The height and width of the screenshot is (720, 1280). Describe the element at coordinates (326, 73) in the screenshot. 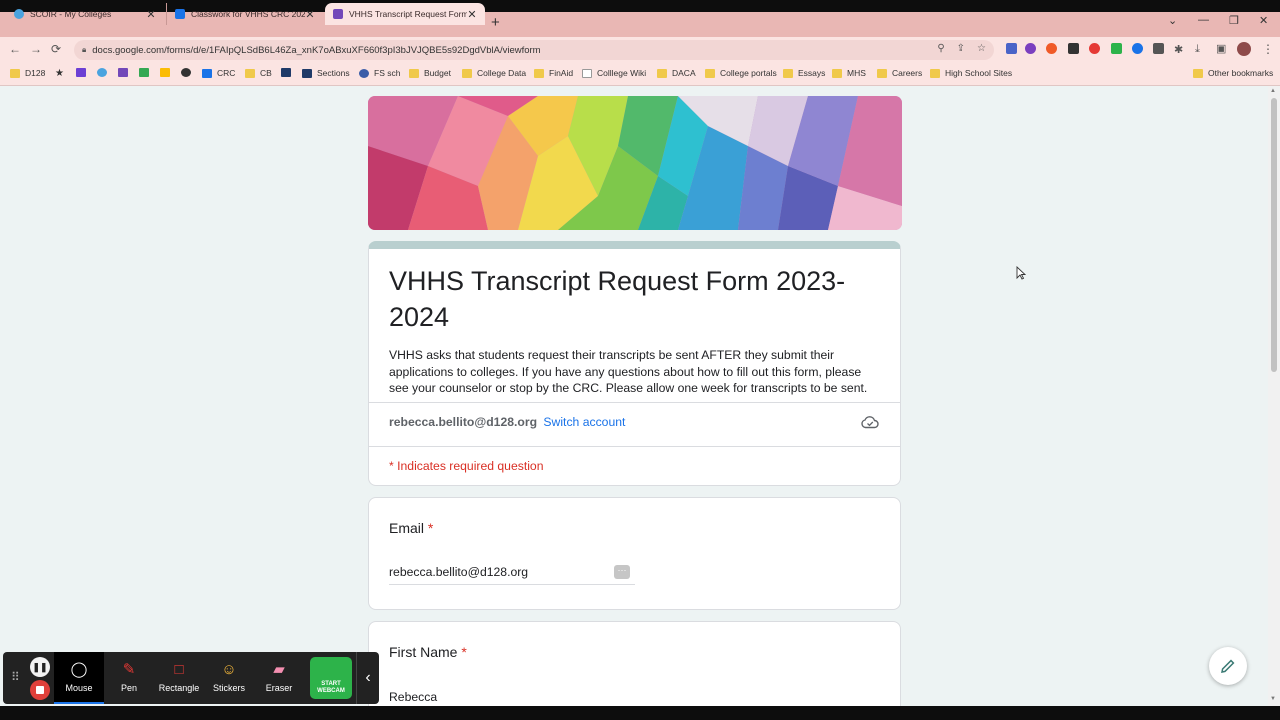

I see `bookmark-sections: Sections` at that location.